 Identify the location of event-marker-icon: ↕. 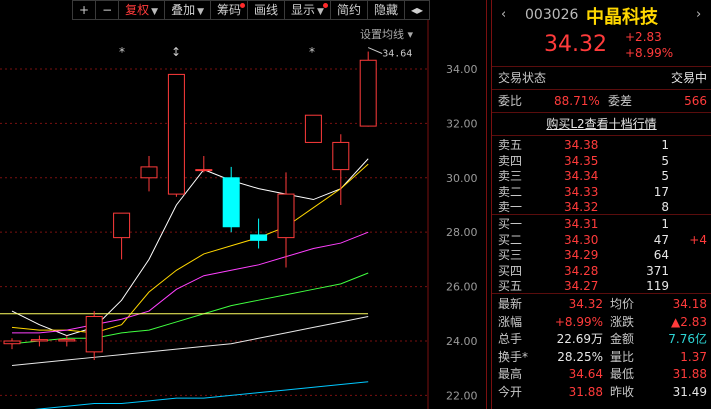
(176, 52).